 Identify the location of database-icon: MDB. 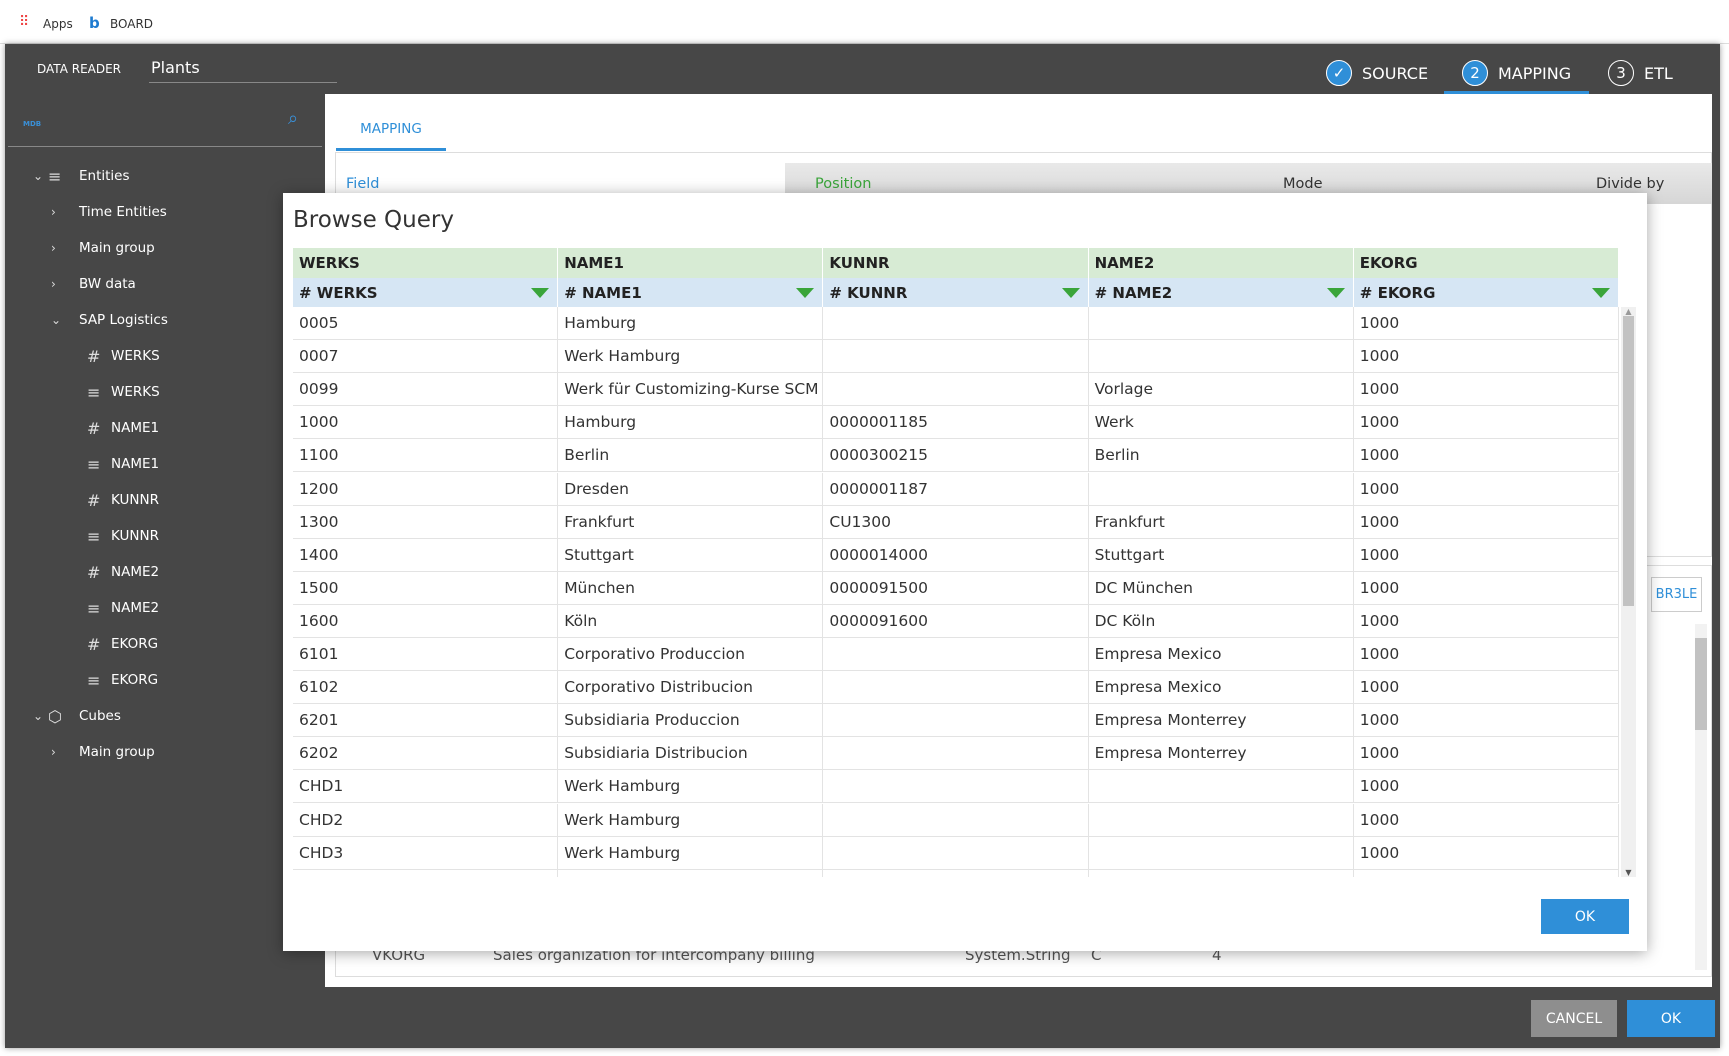
(32, 124).